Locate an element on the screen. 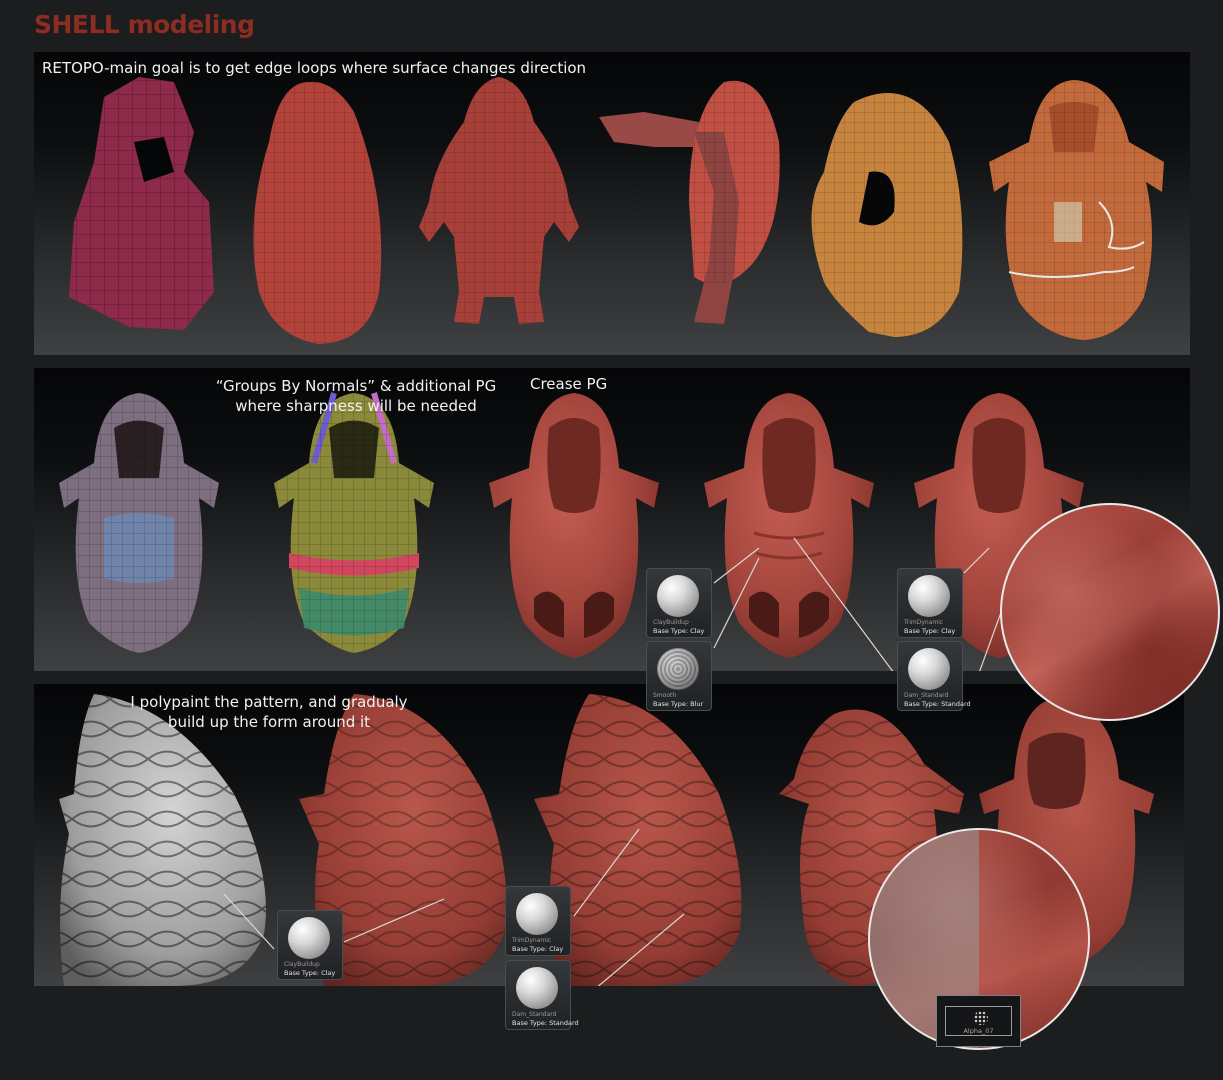 This screenshot has height=1080, width=1223. brush-dam-standard: Dam_Standard Base Type: Standard is located at coordinates (934, 676).